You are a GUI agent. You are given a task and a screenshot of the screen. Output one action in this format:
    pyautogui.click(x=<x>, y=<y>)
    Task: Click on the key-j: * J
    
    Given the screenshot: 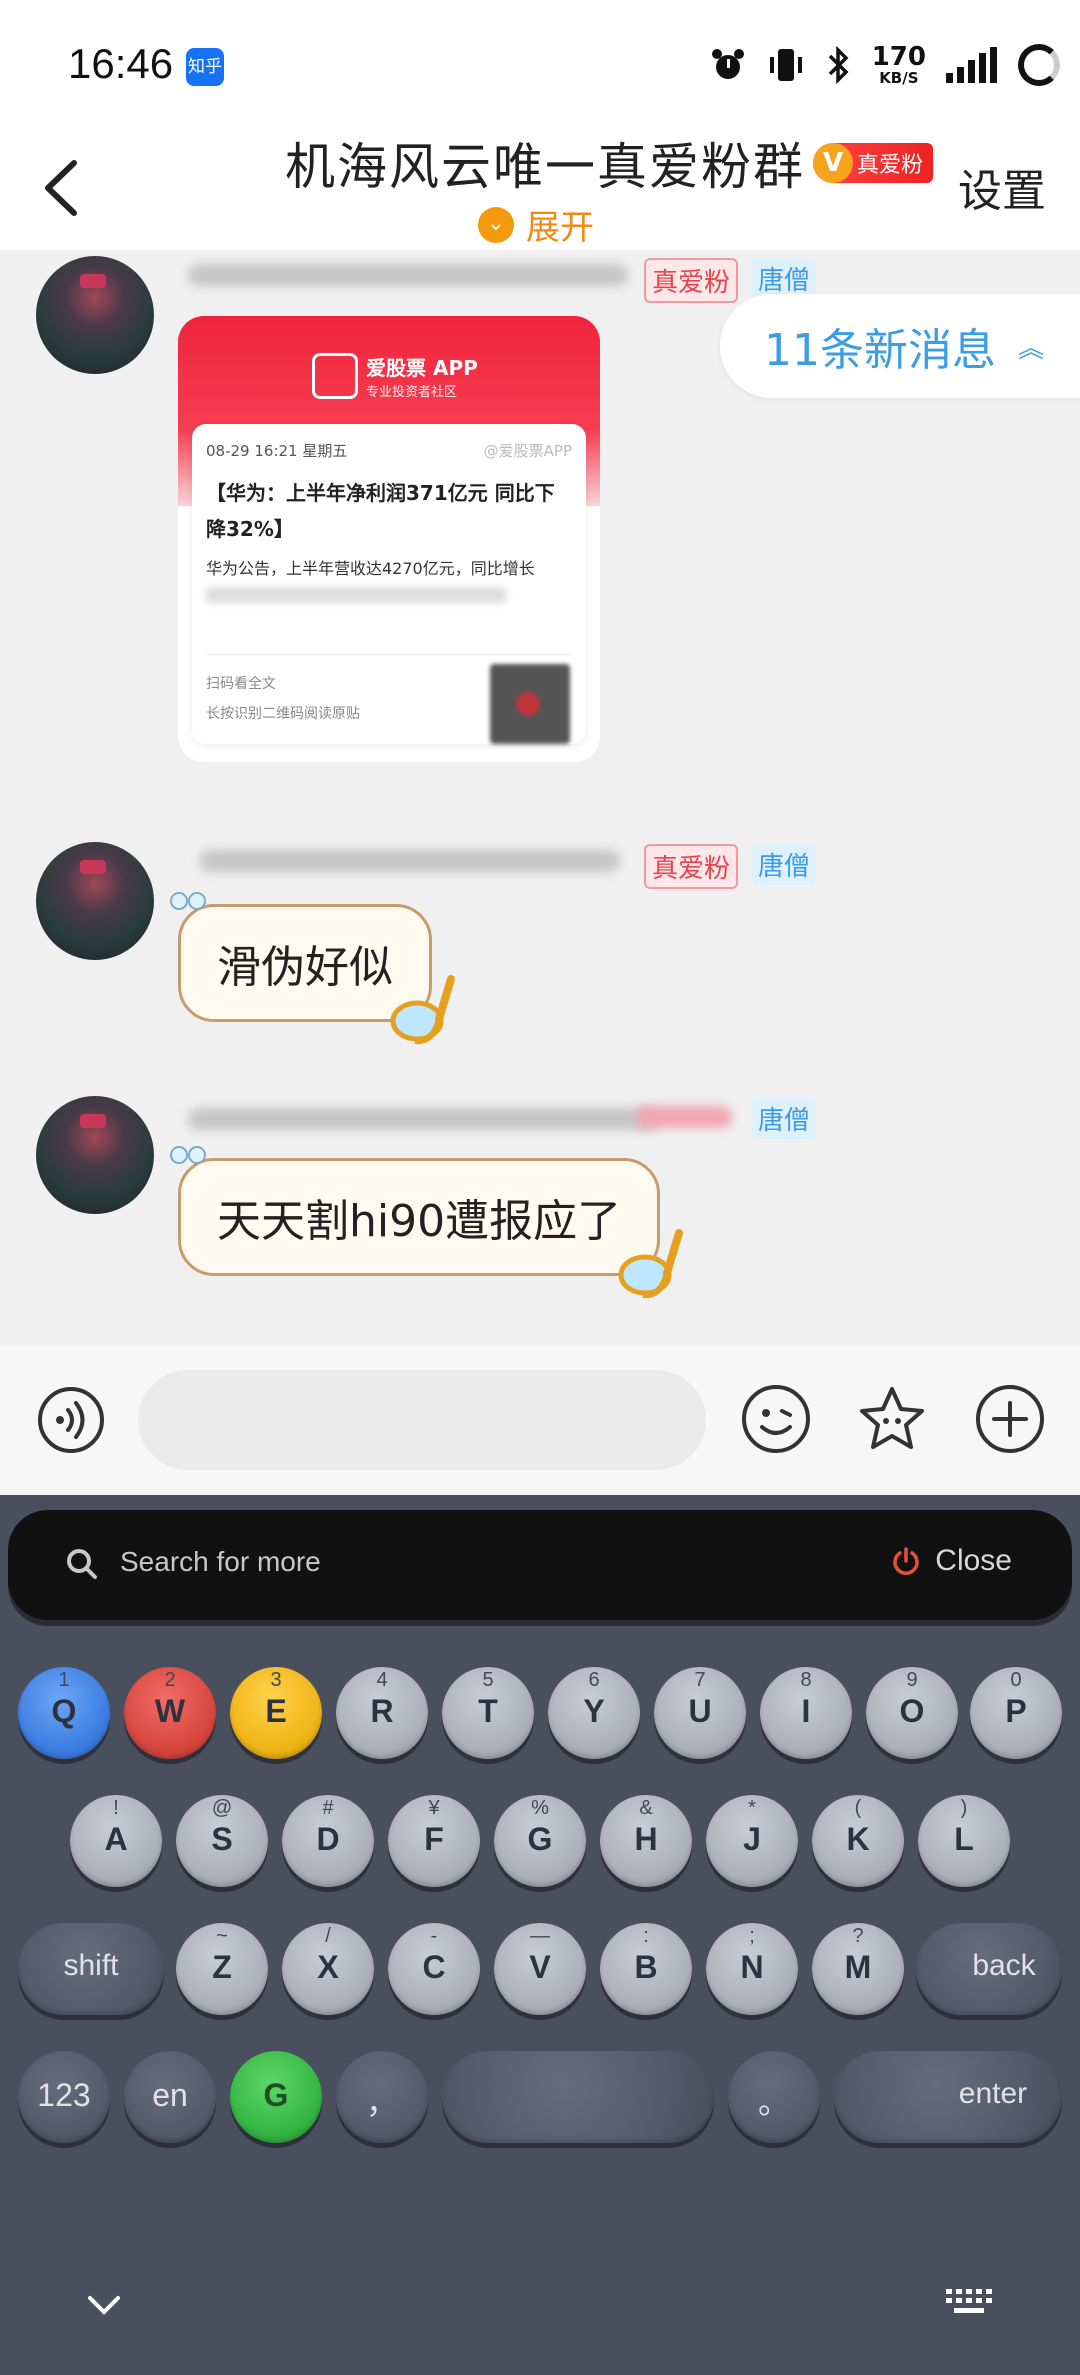 What is the action you would take?
    pyautogui.click(x=752, y=1841)
    